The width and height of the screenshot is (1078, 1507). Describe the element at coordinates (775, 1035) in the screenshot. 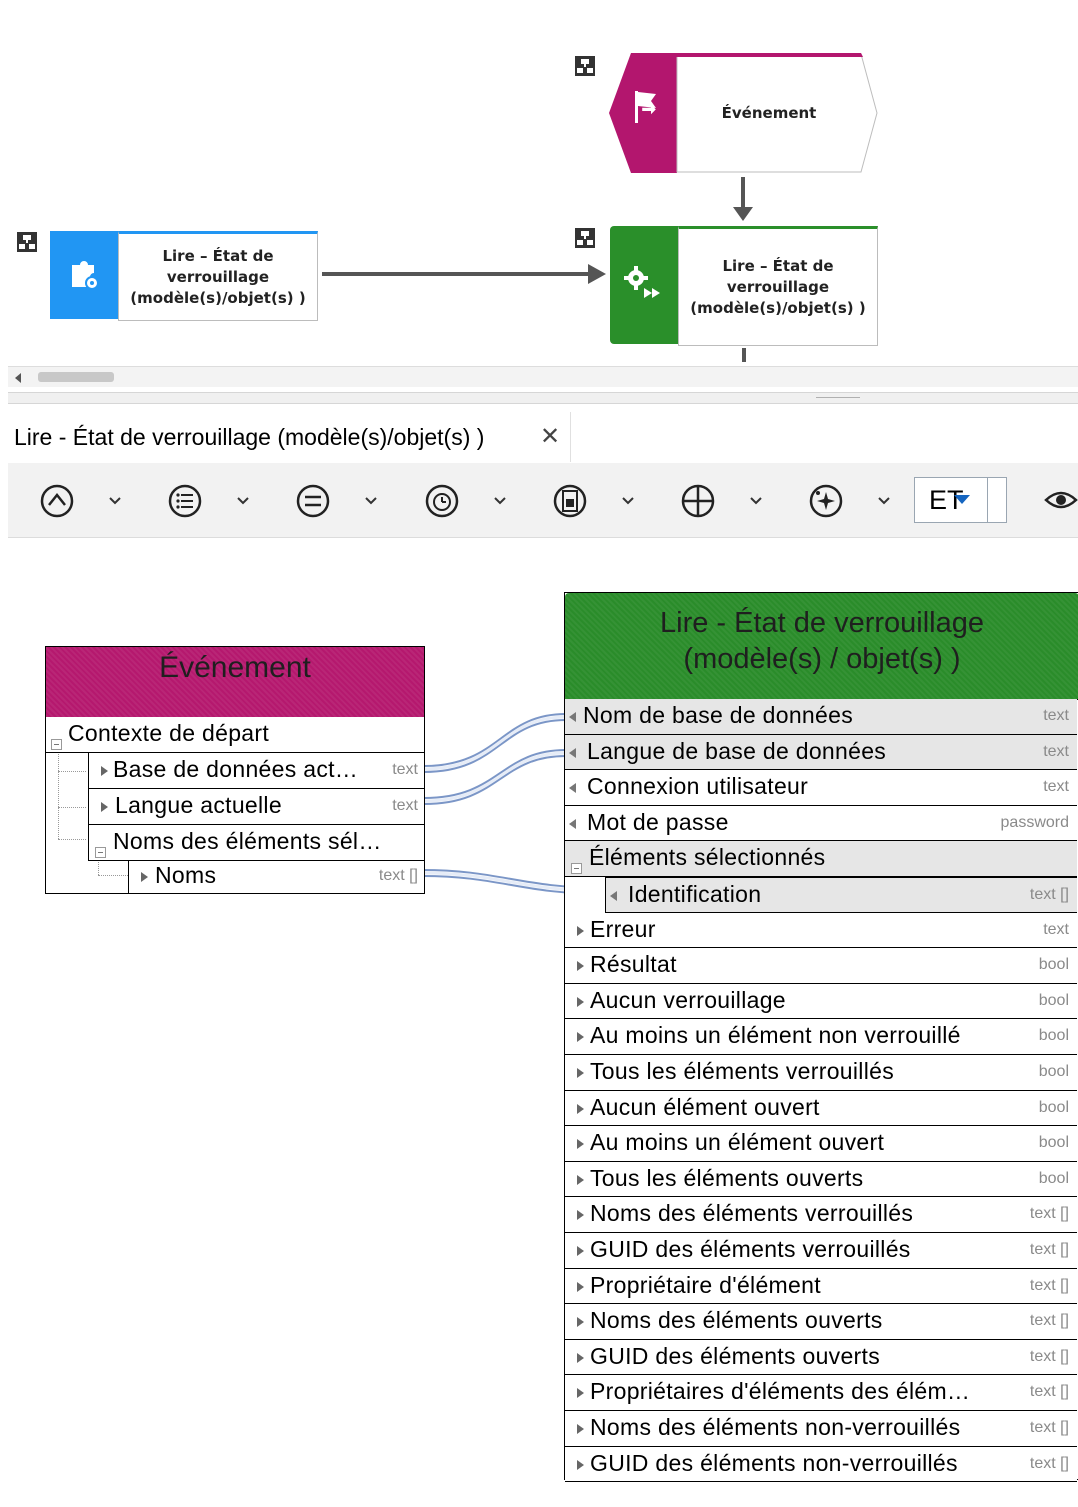

I see `function-output-label: Au moins un élément non verrouillé` at that location.